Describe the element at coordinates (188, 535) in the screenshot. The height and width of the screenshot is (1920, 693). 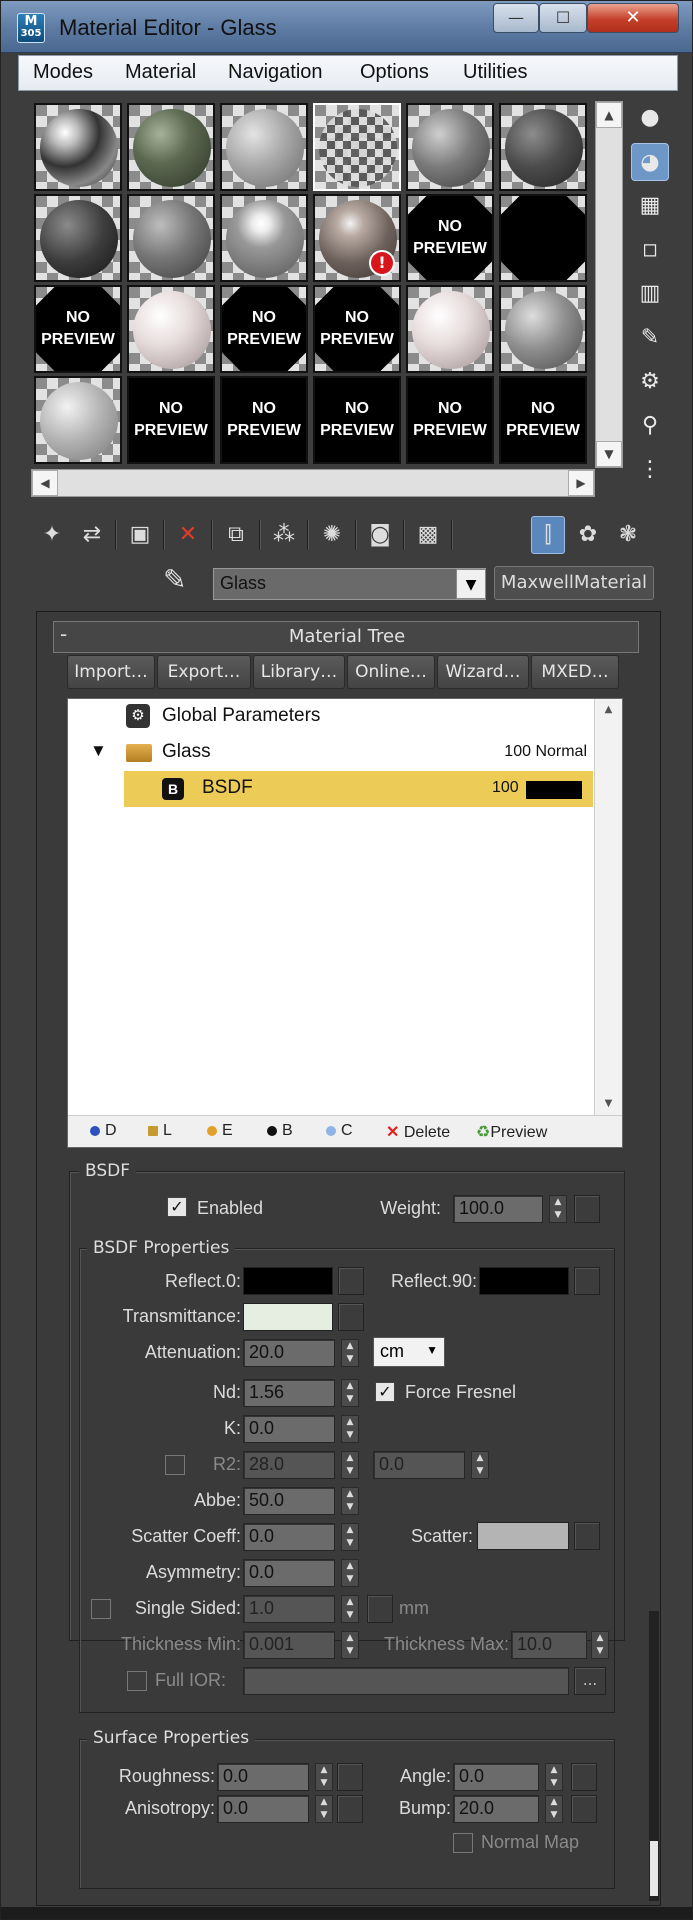
I see `reset-map-icon: ✕` at that location.